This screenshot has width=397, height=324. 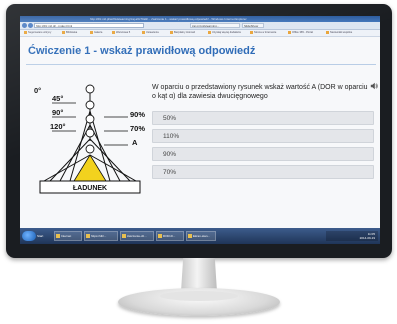 What do you see at coordinates (37, 33) in the screenshot?
I see `favorite-item: Sugerowane witryny` at bounding box center [37, 33].